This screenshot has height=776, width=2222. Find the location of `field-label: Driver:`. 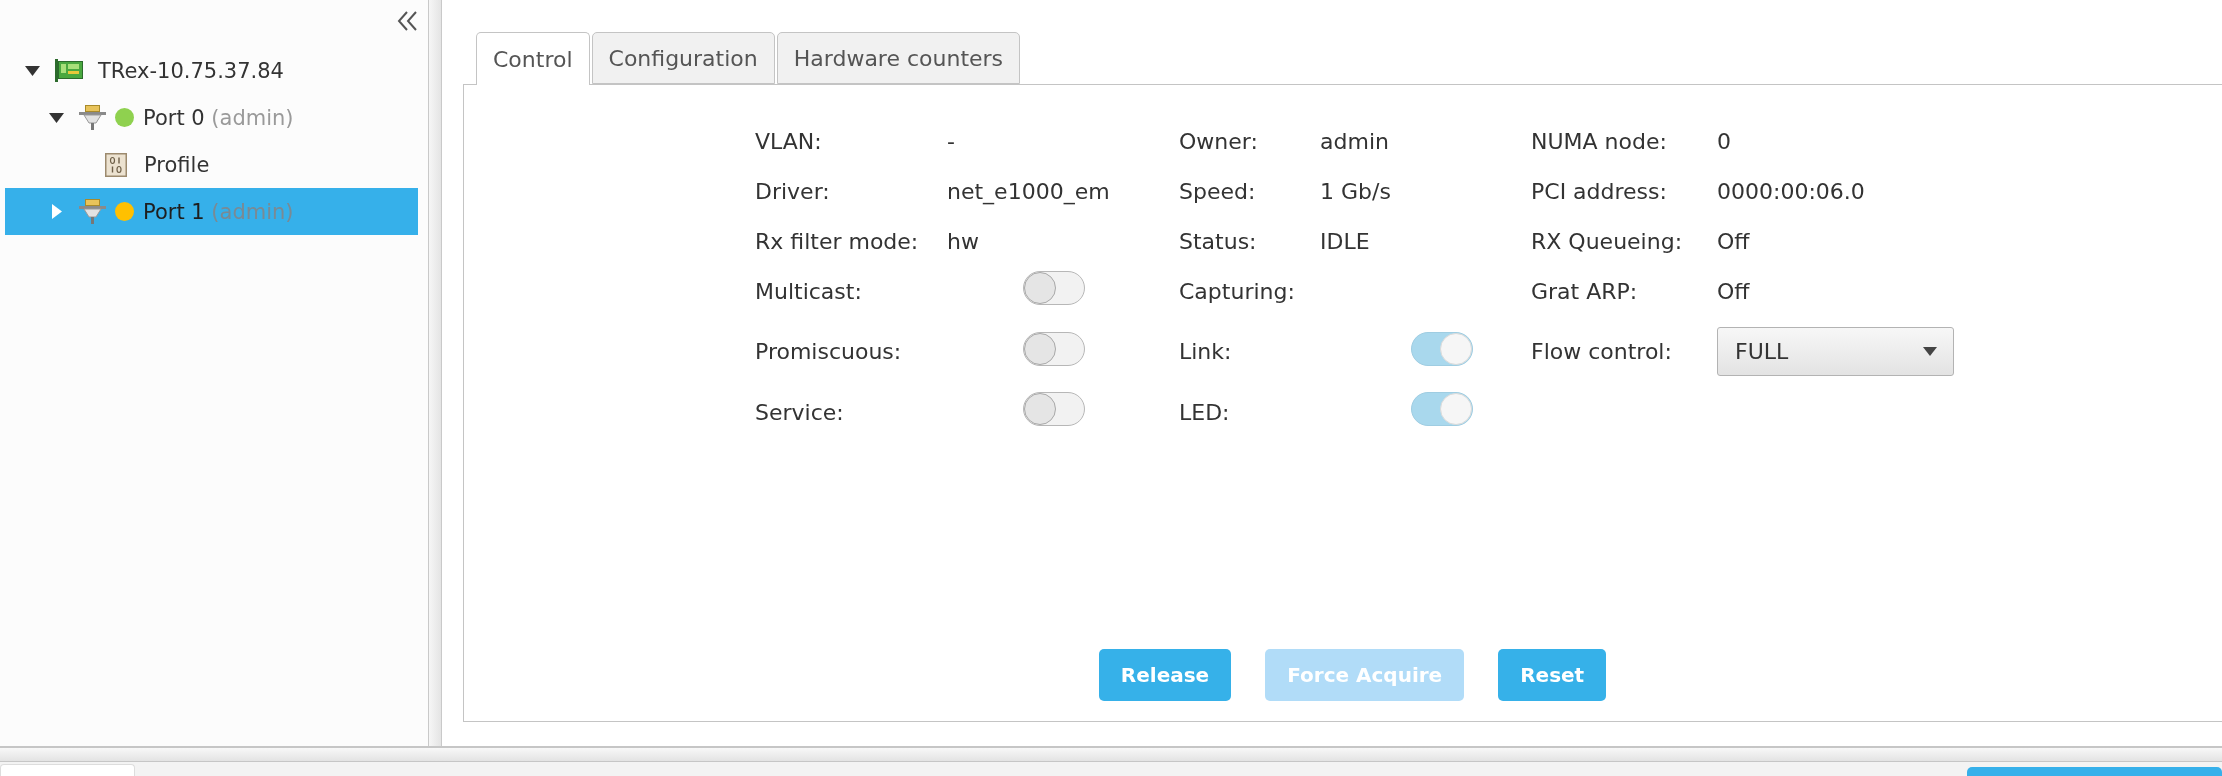

field-label: Driver: is located at coordinates (792, 191).